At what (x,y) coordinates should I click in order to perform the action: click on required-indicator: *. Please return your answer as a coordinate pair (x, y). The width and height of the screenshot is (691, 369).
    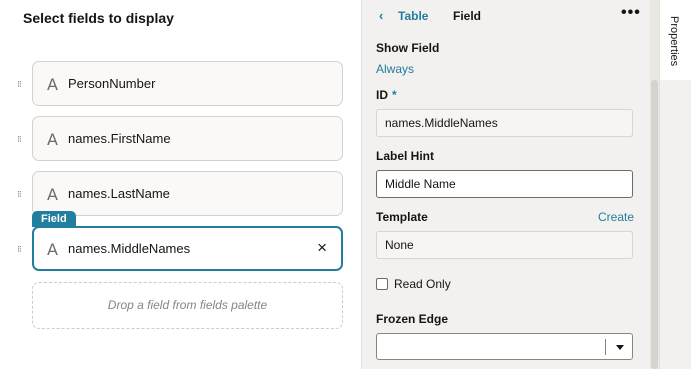
    Looking at the image, I should click on (394, 95).